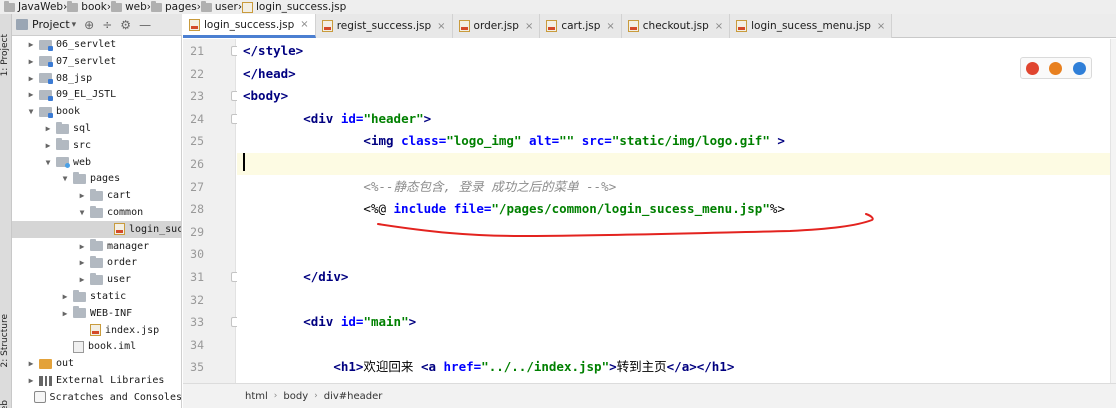  I want to click on breadcrumb-item: JavaWeb, so click(33, 6).